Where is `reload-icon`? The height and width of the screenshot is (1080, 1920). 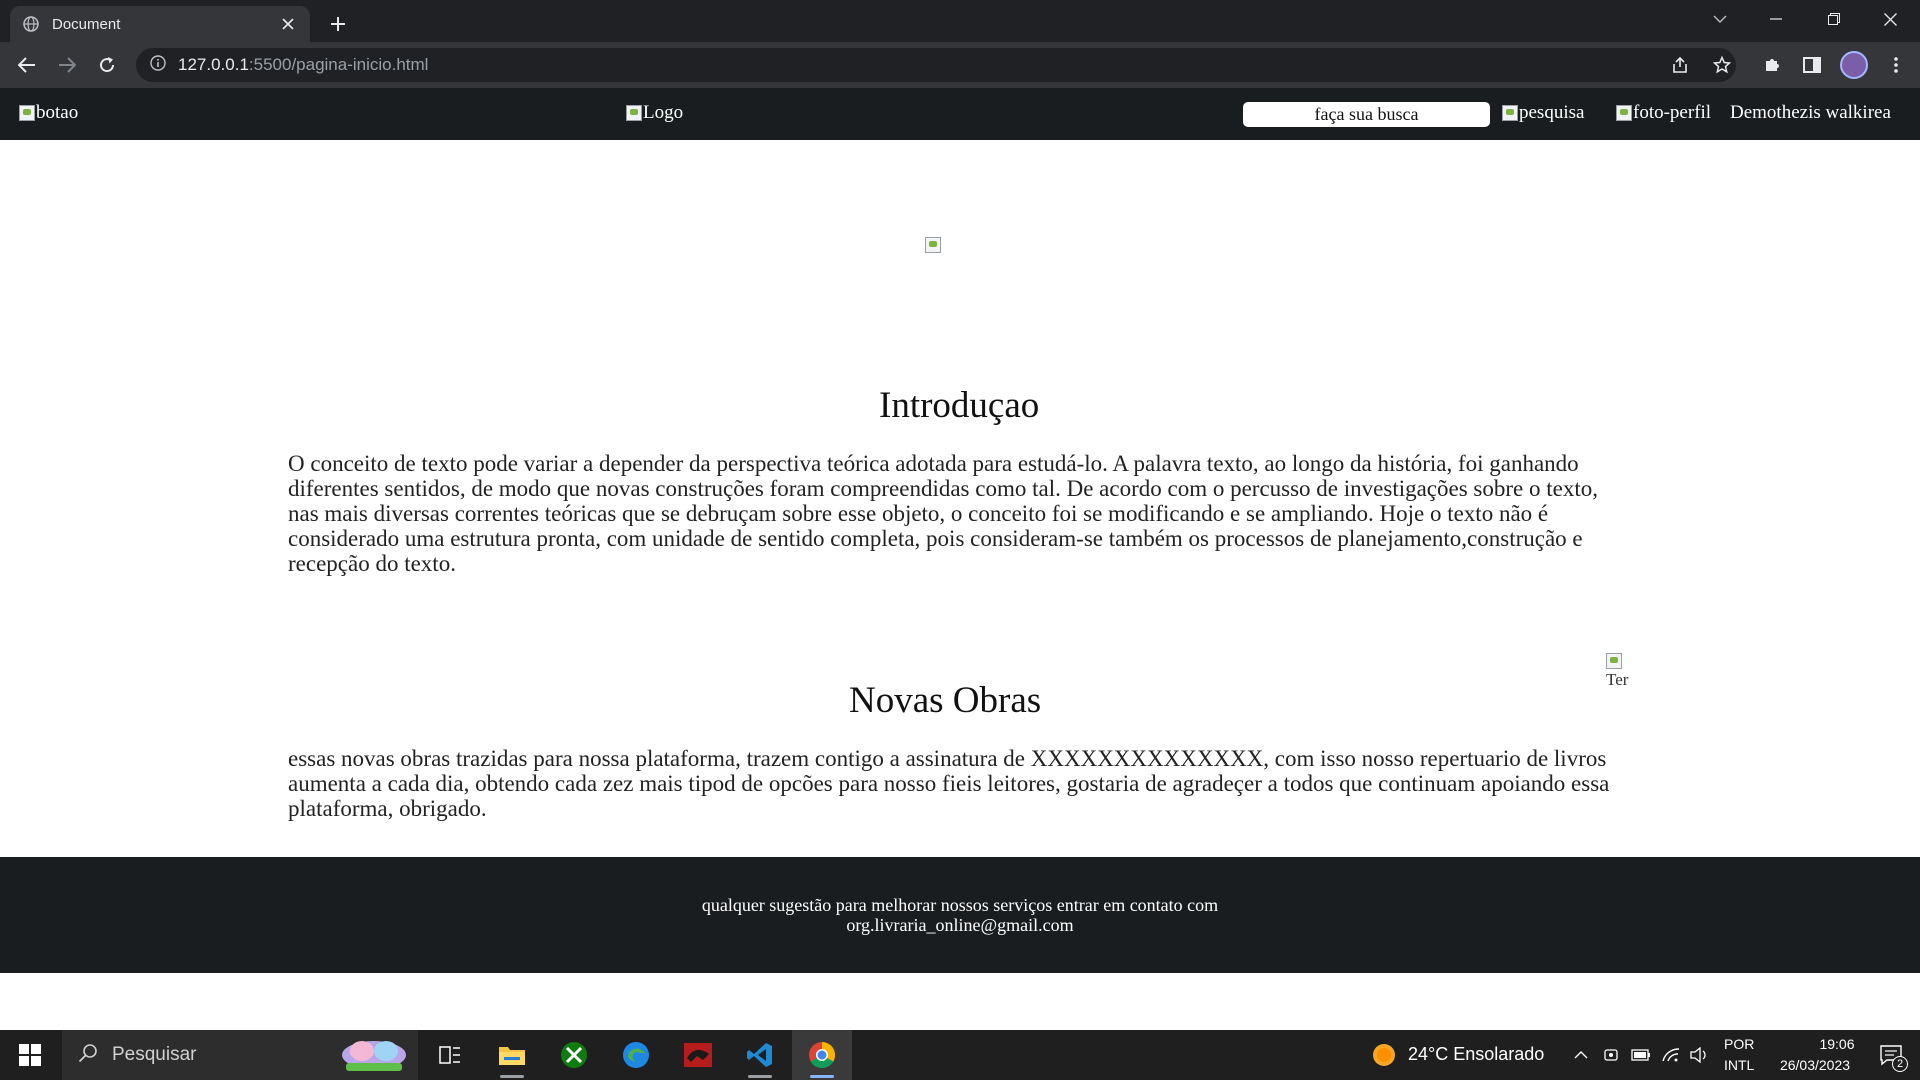
reload-icon is located at coordinates (107, 65).